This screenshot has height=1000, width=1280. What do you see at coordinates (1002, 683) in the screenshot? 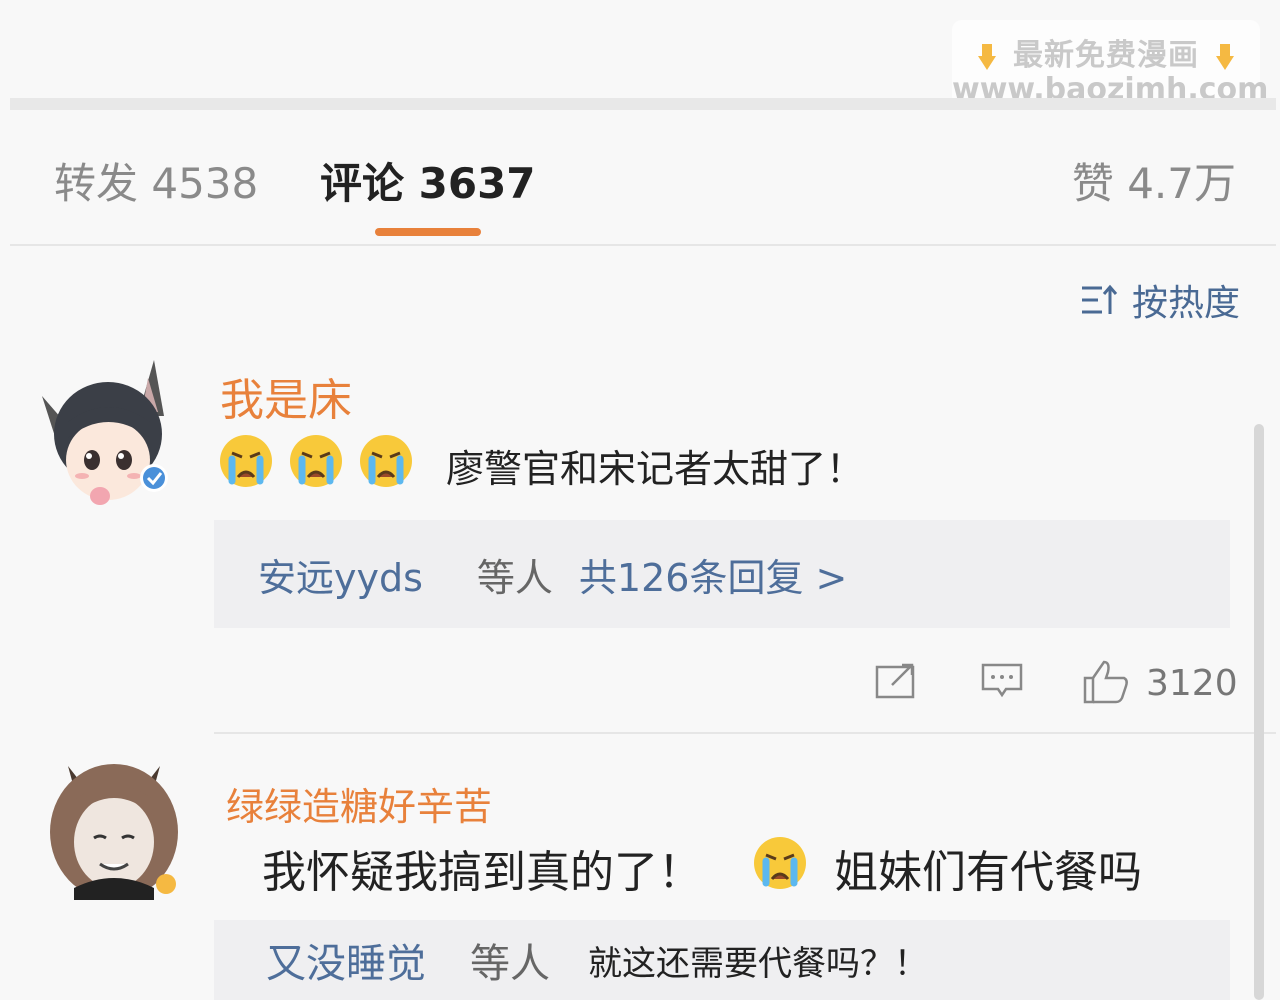
I see `comment-icon` at bounding box center [1002, 683].